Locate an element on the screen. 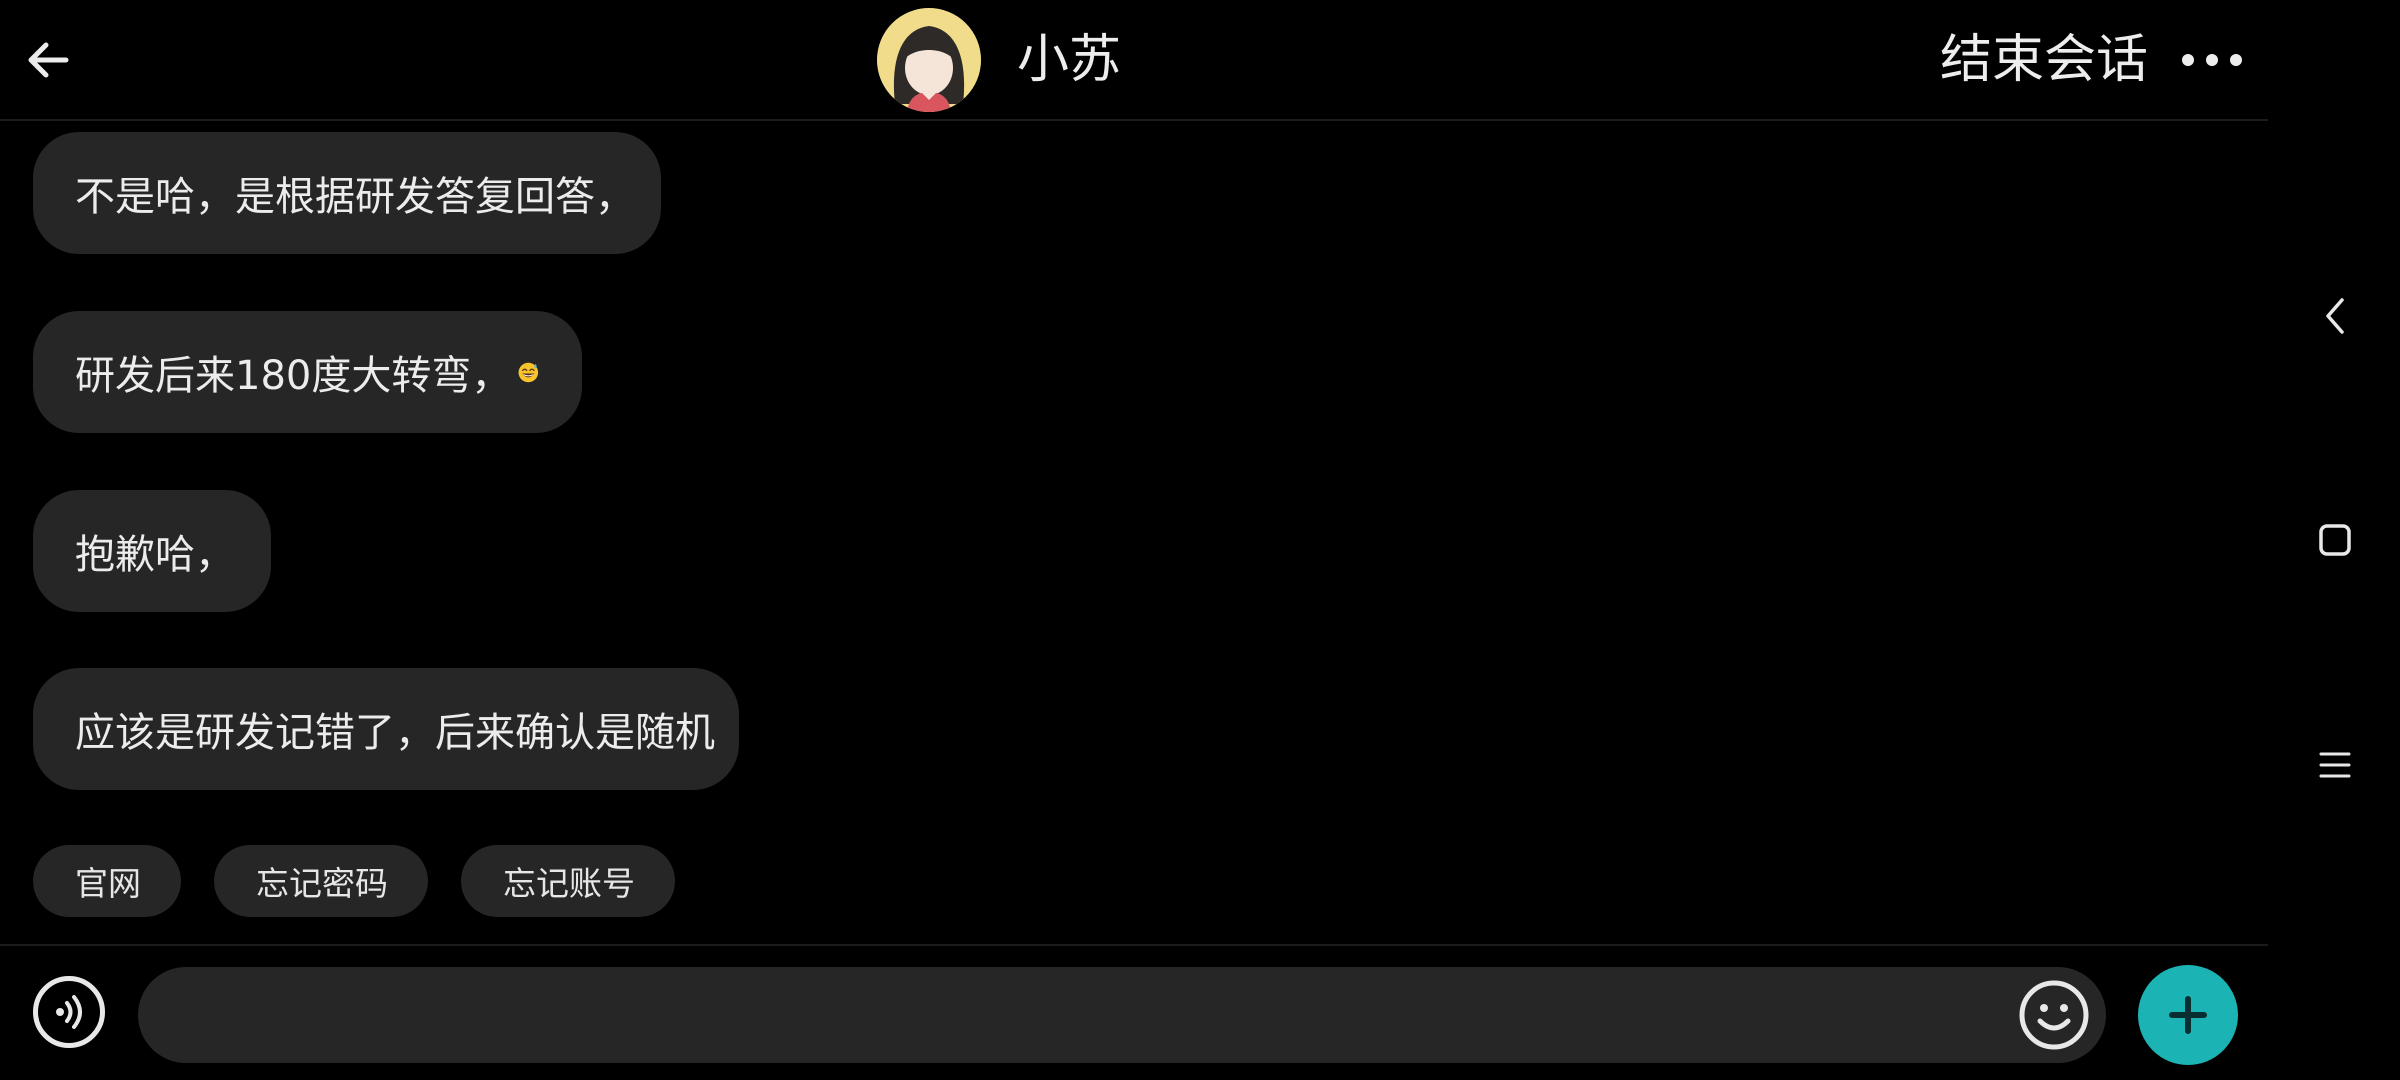 The width and height of the screenshot is (2400, 1080). chip-label: 忘记账号 is located at coordinates (569, 883).